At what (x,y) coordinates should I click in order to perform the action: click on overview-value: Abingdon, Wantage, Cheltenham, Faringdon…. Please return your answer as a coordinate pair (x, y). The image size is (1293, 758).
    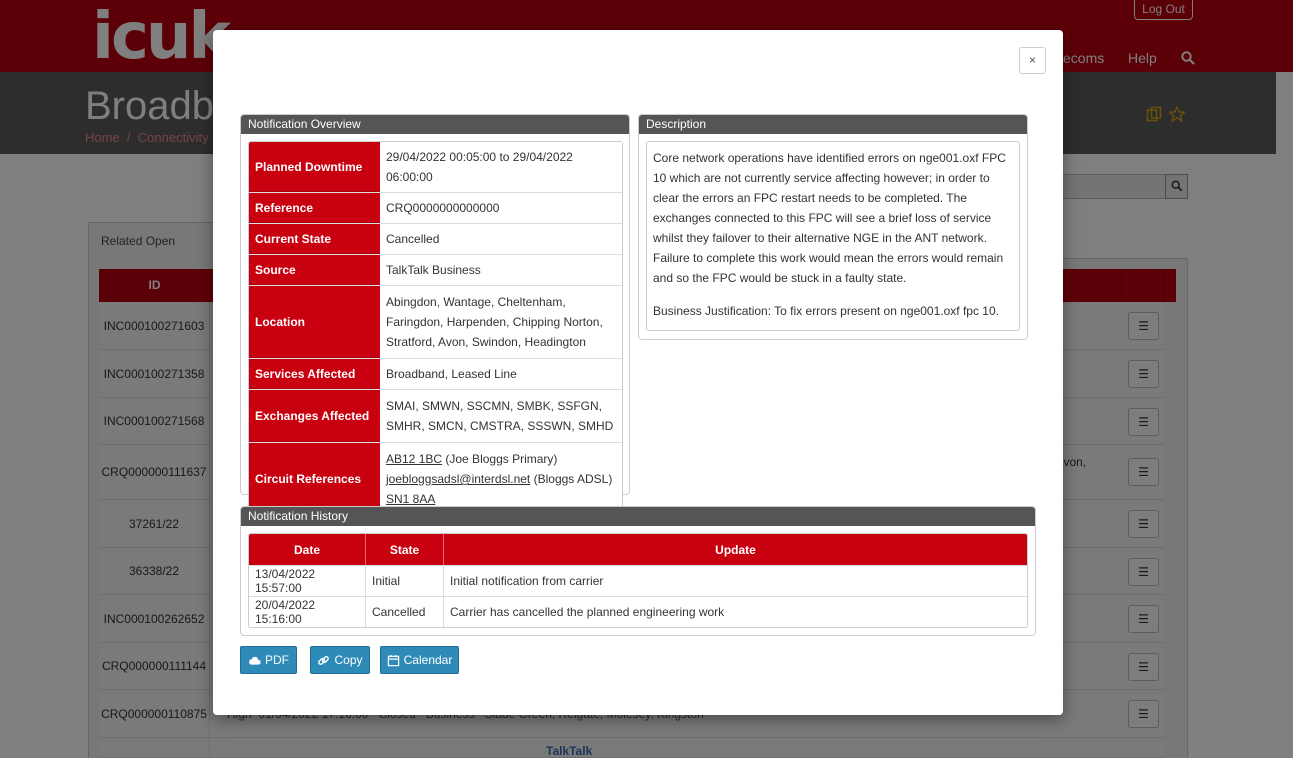
    Looking at the image, I should click on (501, 322).